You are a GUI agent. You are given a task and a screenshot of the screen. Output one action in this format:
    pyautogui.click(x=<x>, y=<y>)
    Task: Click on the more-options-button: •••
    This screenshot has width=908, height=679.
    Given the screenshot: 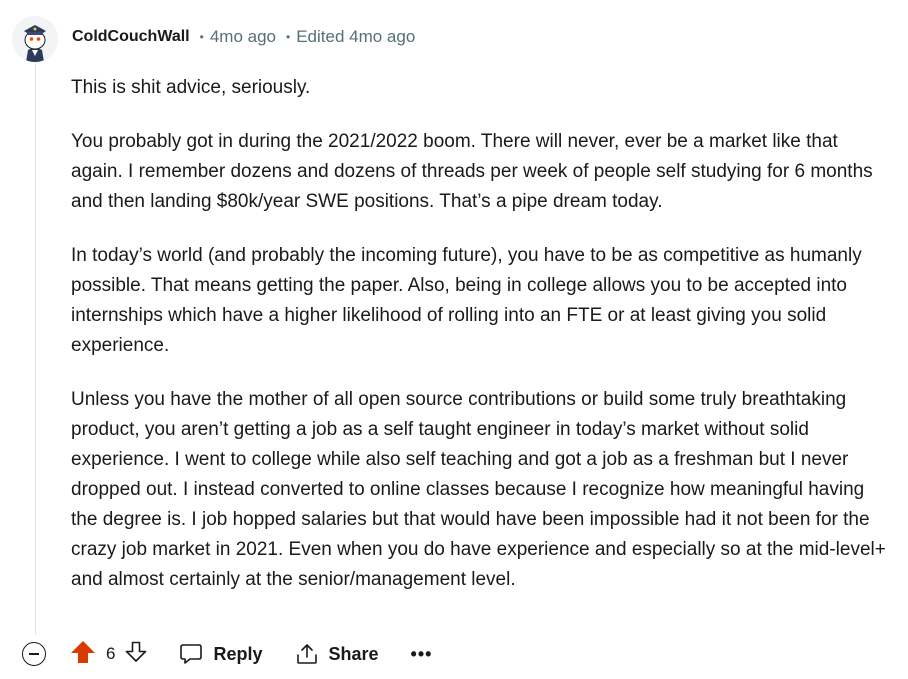 What is the action you would take?
    pyautogui.click(x=422, y=654)
    